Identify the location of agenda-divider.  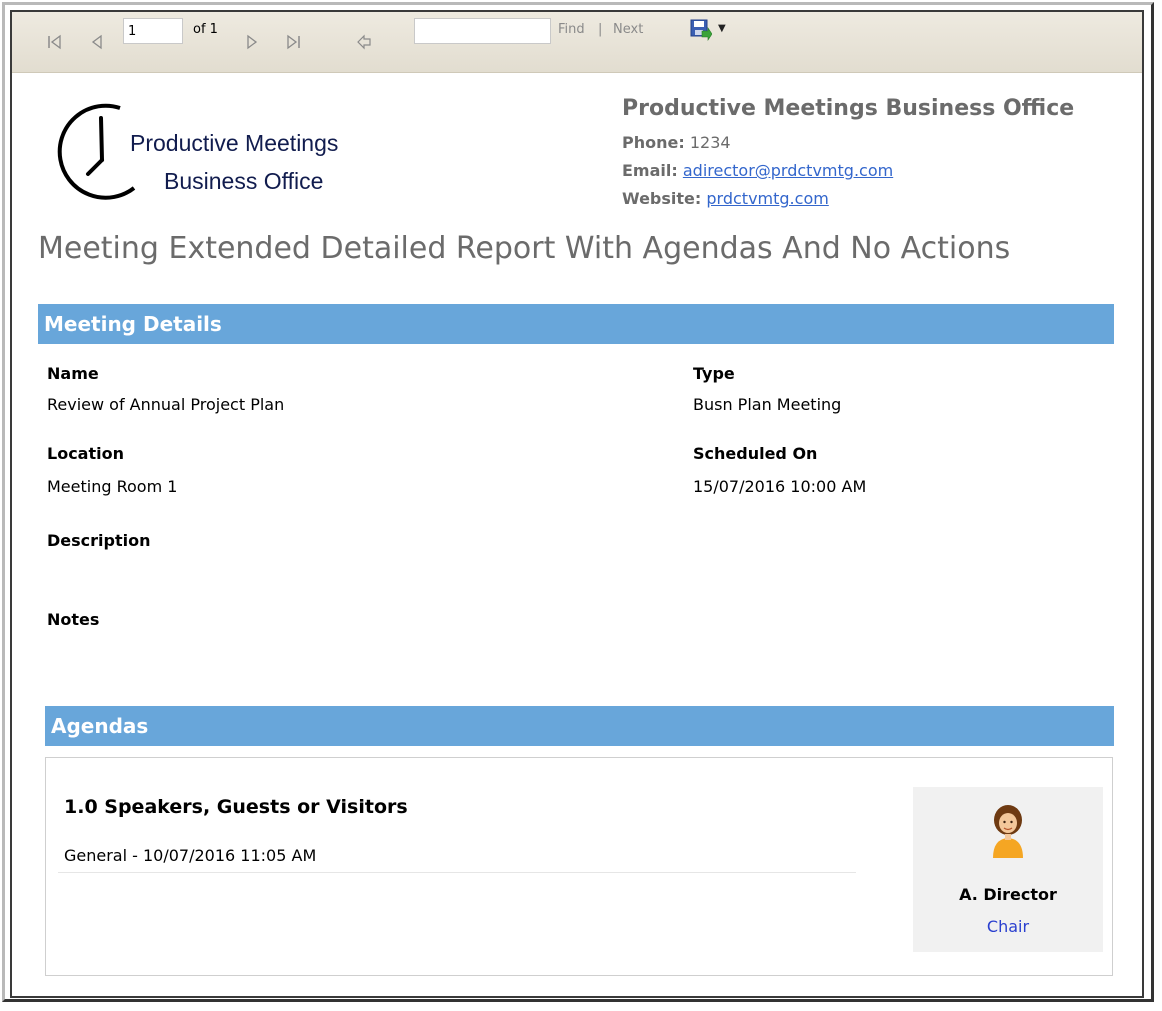
(457, 872).